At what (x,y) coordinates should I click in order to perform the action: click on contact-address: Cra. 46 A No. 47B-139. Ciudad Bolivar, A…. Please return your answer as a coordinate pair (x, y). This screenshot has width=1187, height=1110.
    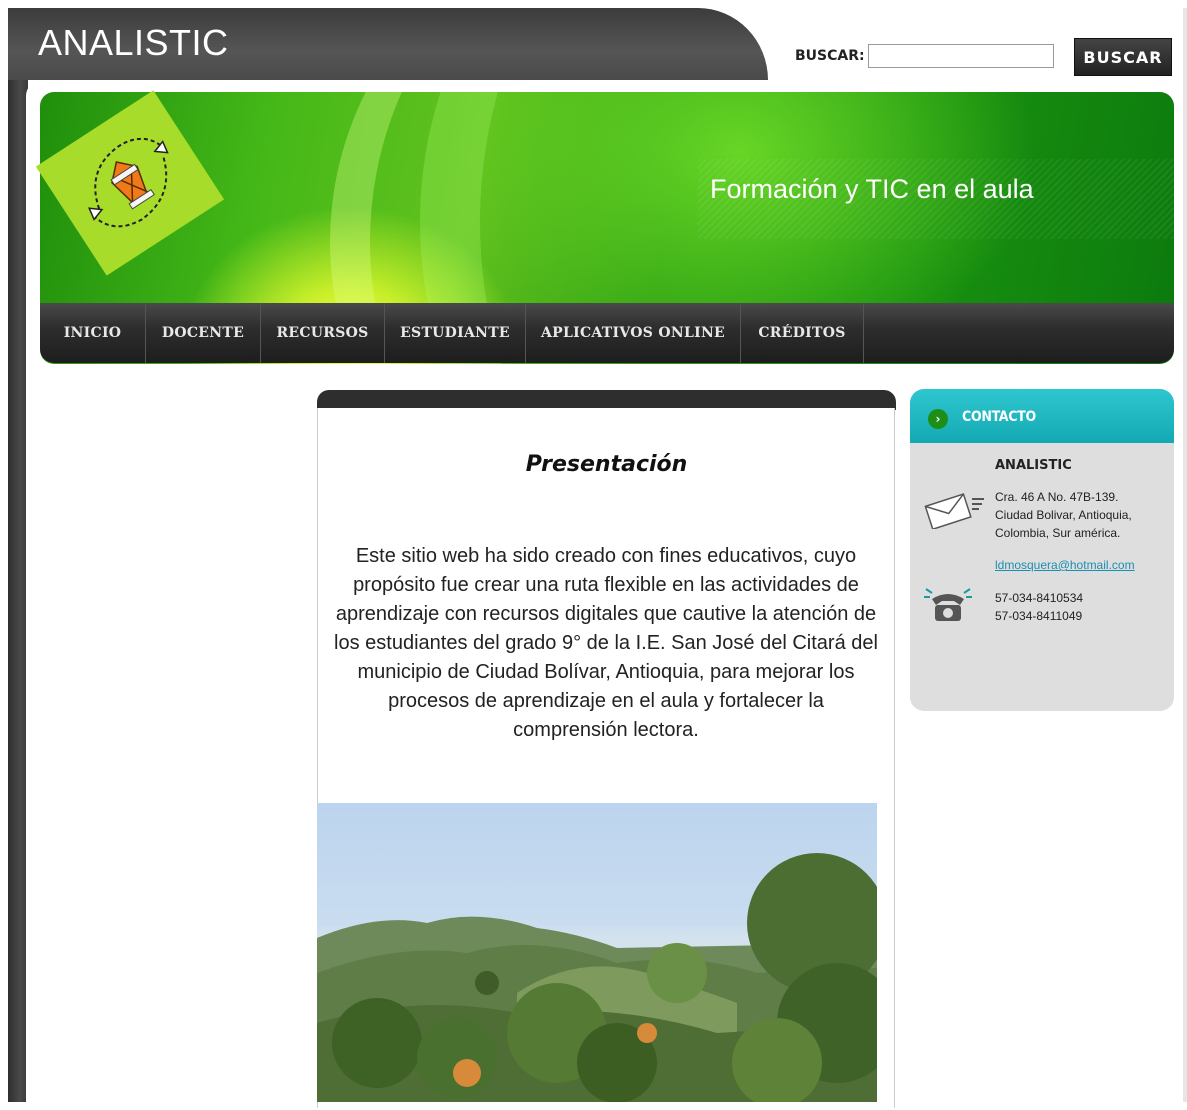
    Looking at the image, I should click on (1081, 515).